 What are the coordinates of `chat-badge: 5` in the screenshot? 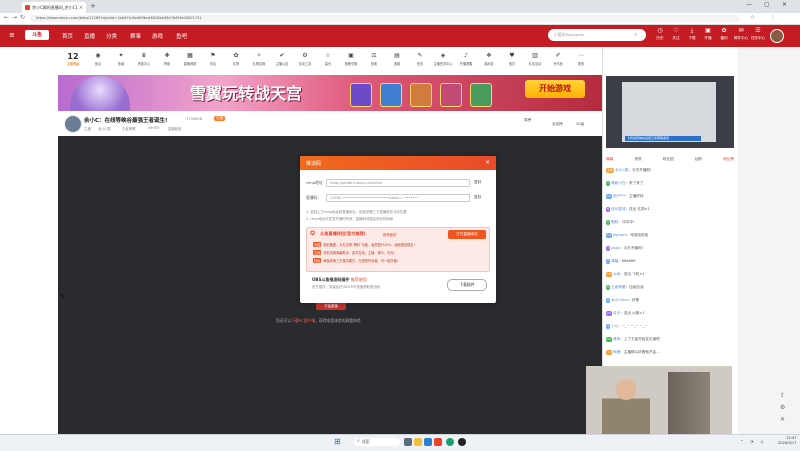 It's located at (608, 222).